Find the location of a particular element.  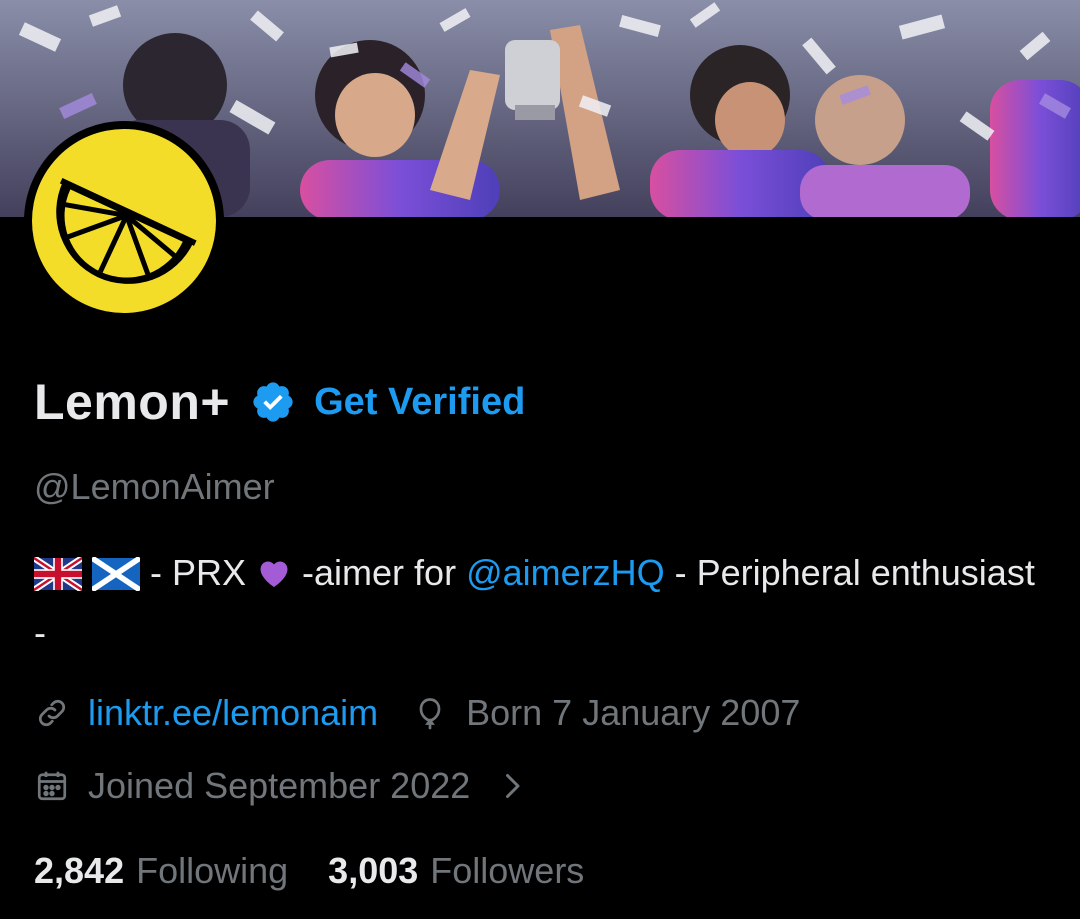

profile-avatar is located at coordinates (124, 221).